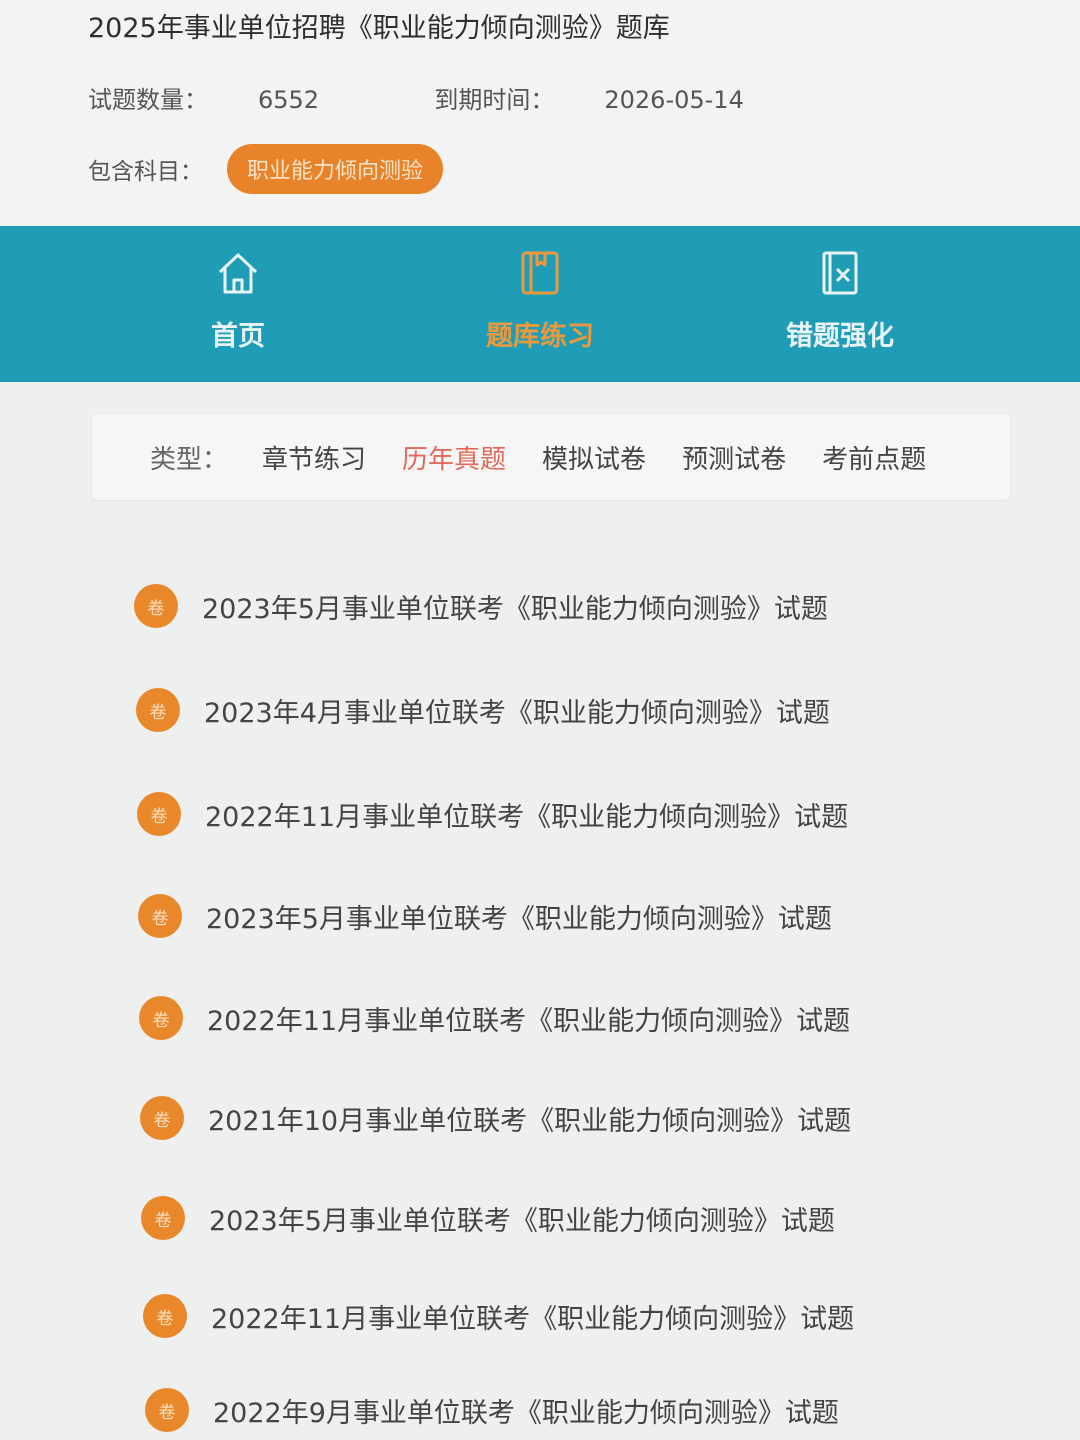  I want to click on filter-mock-papers: 模拟试卷, so click(594, 457).